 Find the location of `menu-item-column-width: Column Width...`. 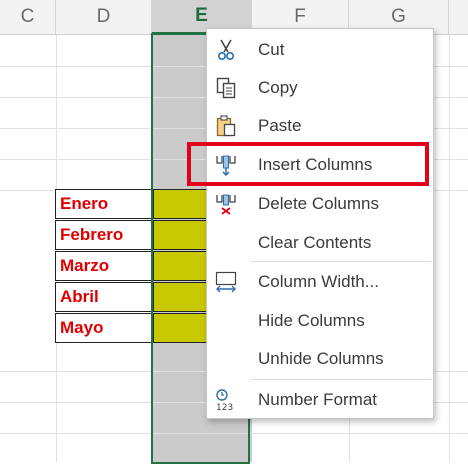

menu-item-column-width: Column Width... is located at coordinates (320, 282).